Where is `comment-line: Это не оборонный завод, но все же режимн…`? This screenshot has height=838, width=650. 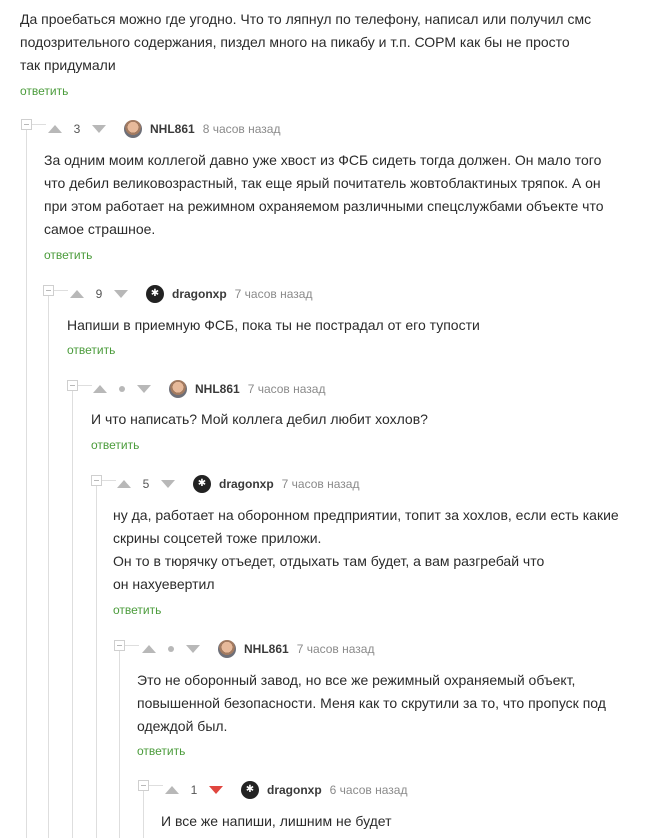 comment-line: Это не оборонный завод, но все же режимн… is located at coordinates (356, 680).